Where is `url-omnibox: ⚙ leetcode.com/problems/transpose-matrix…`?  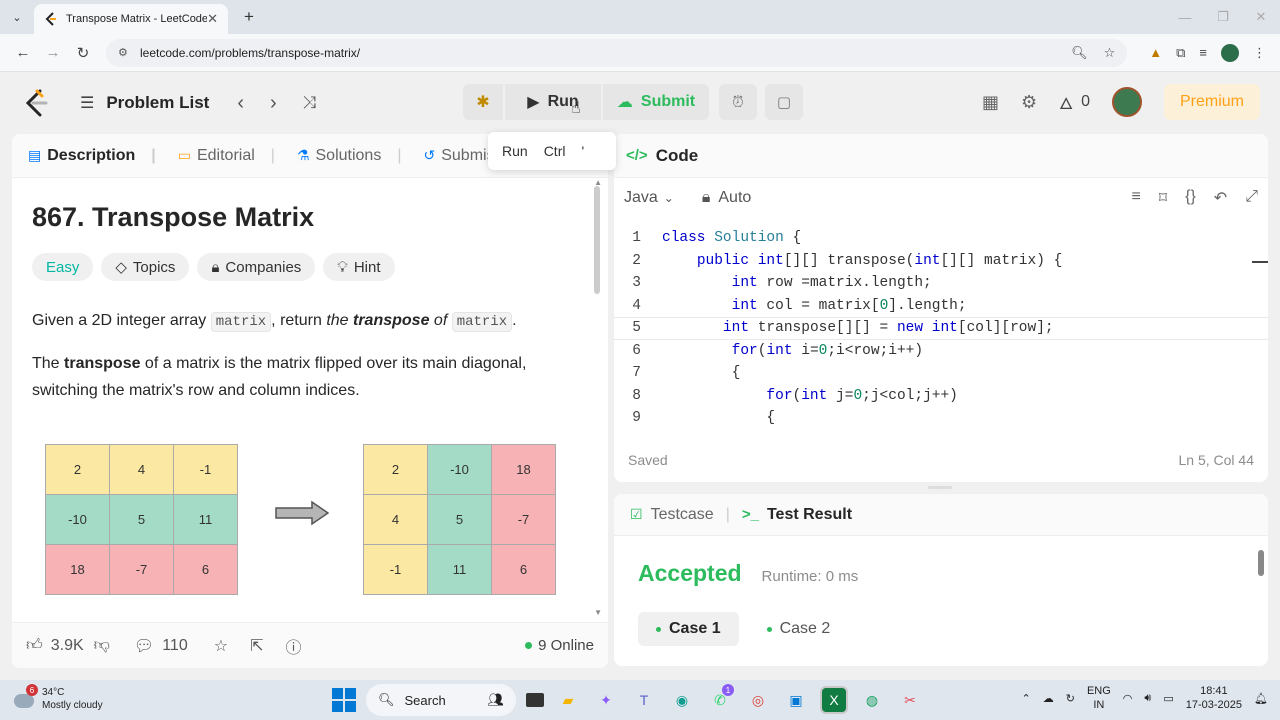
url-omnibox: ⚙ leetcode.com/problems/transpose-matrix… is located at coordinates (617, 52).